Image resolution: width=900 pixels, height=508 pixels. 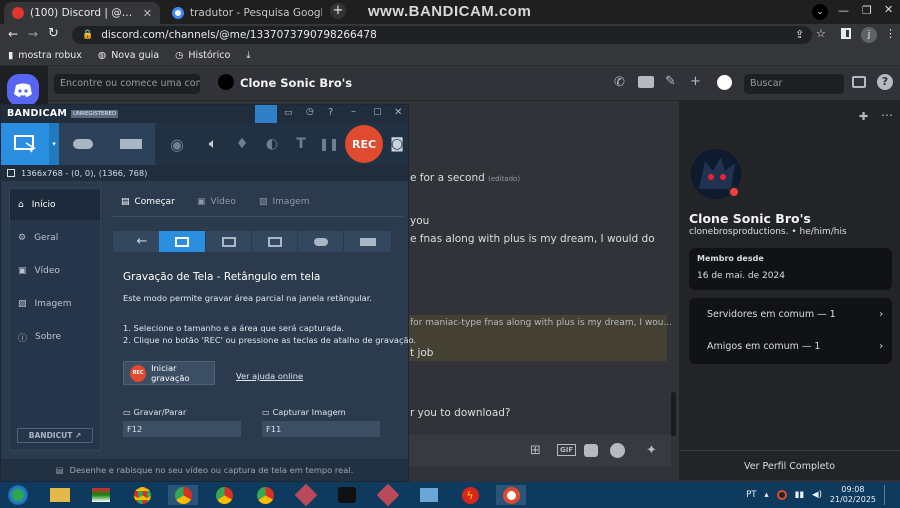 I want to click on tab-comecar: ▤ Começar, so click(x=148, y=202).